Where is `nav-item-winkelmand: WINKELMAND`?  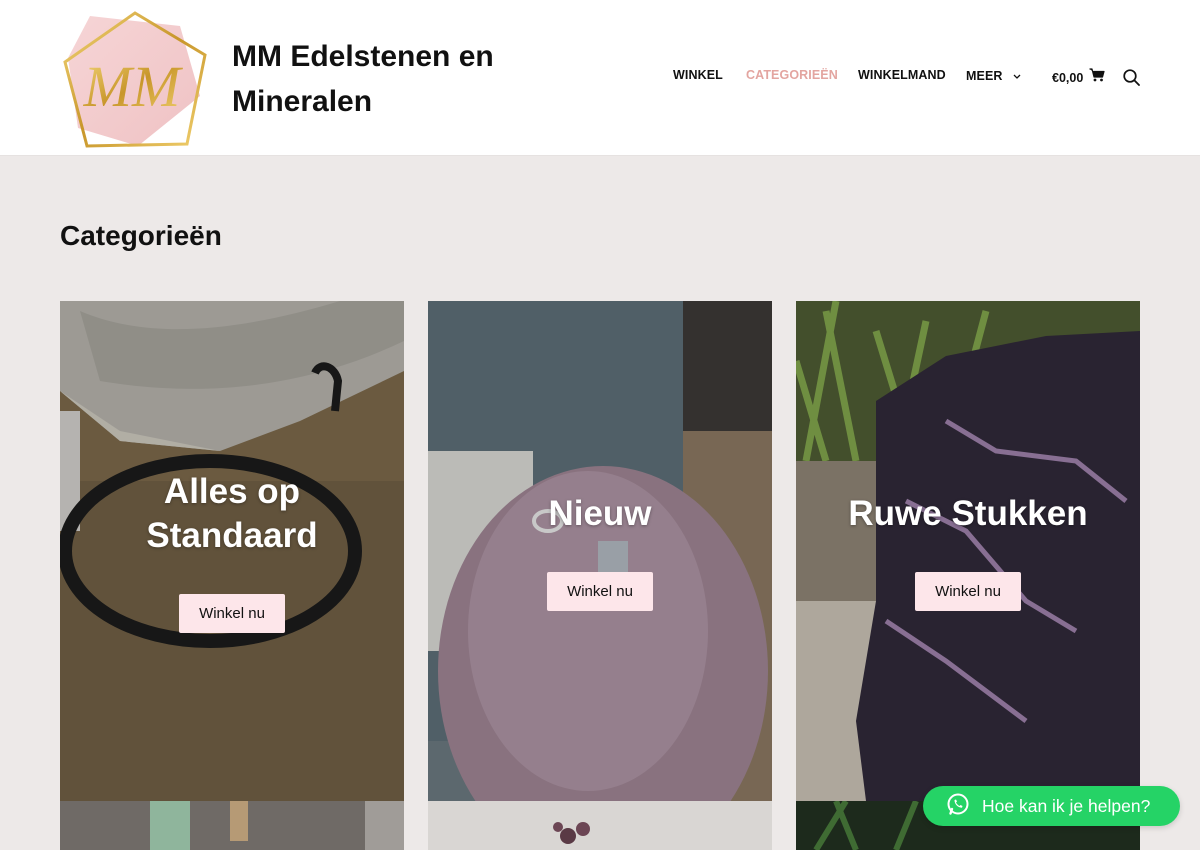 nav-item-winkelmand: WINKELMAND is located at coordinates (902, 75).